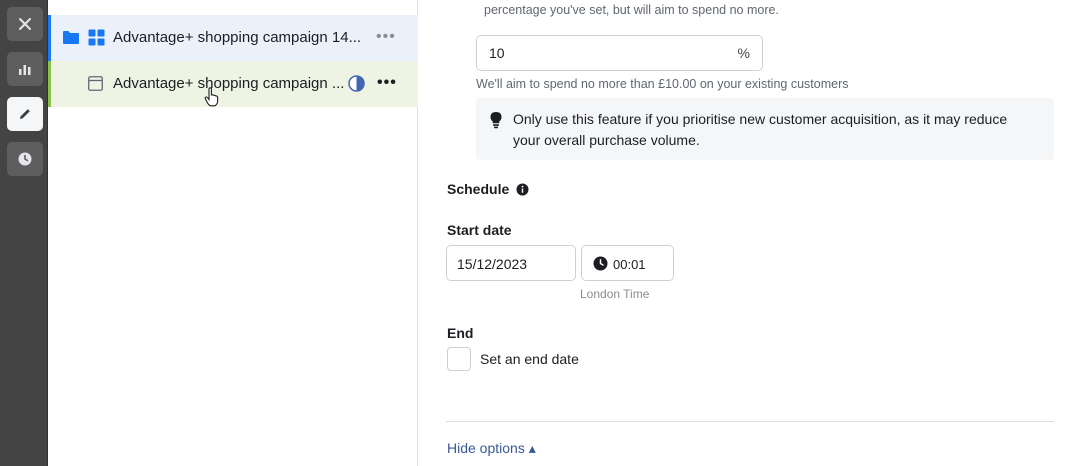 The image size is (1080, 466). I want to click on end-date-checkbox, so click(459, 359).